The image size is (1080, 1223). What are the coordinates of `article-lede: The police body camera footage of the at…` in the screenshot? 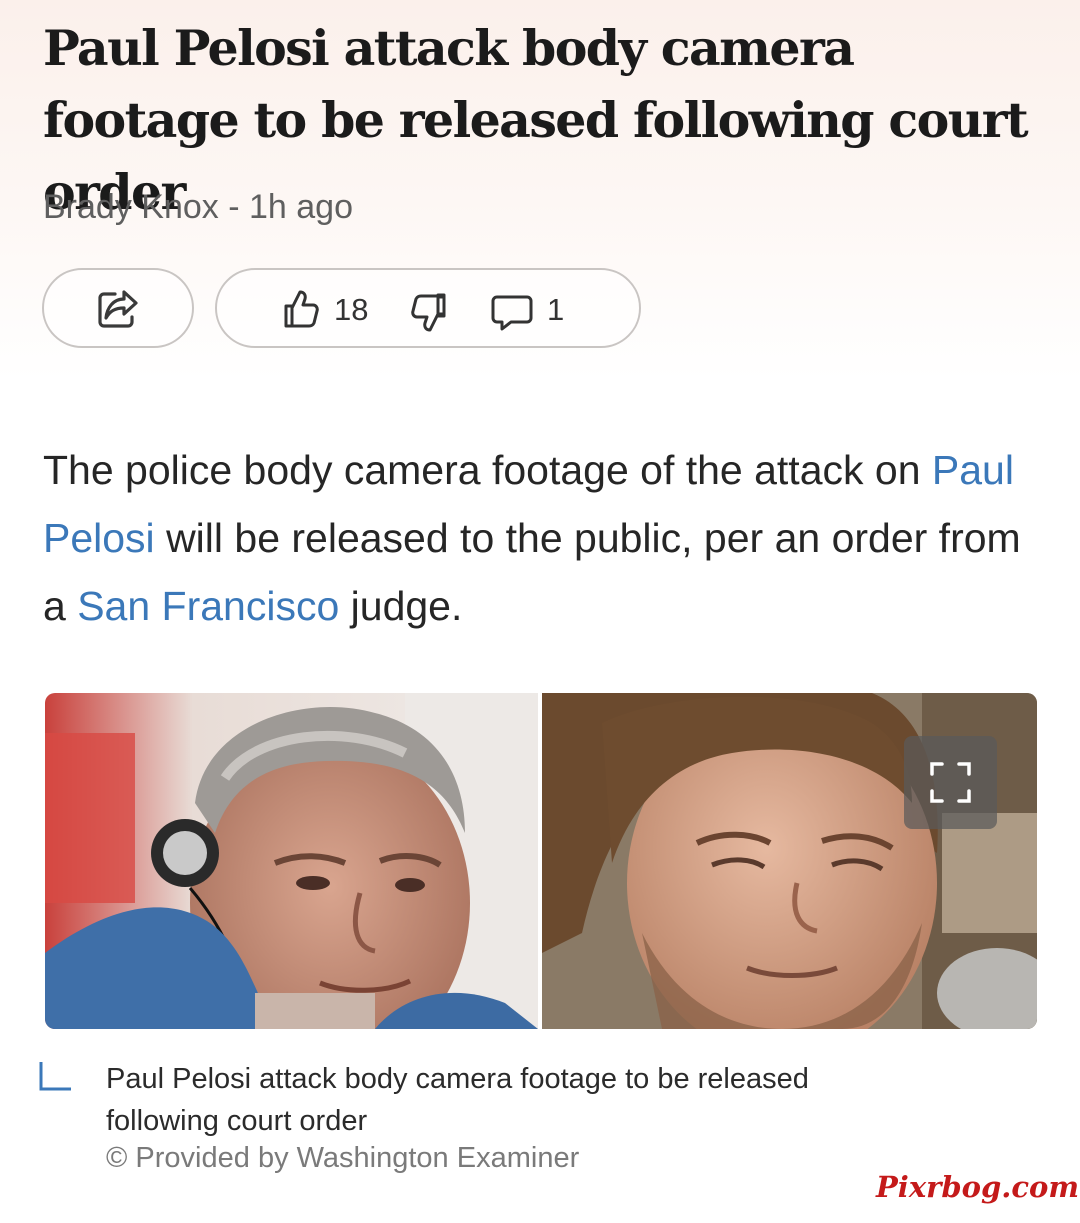 It's located at (532, 538).